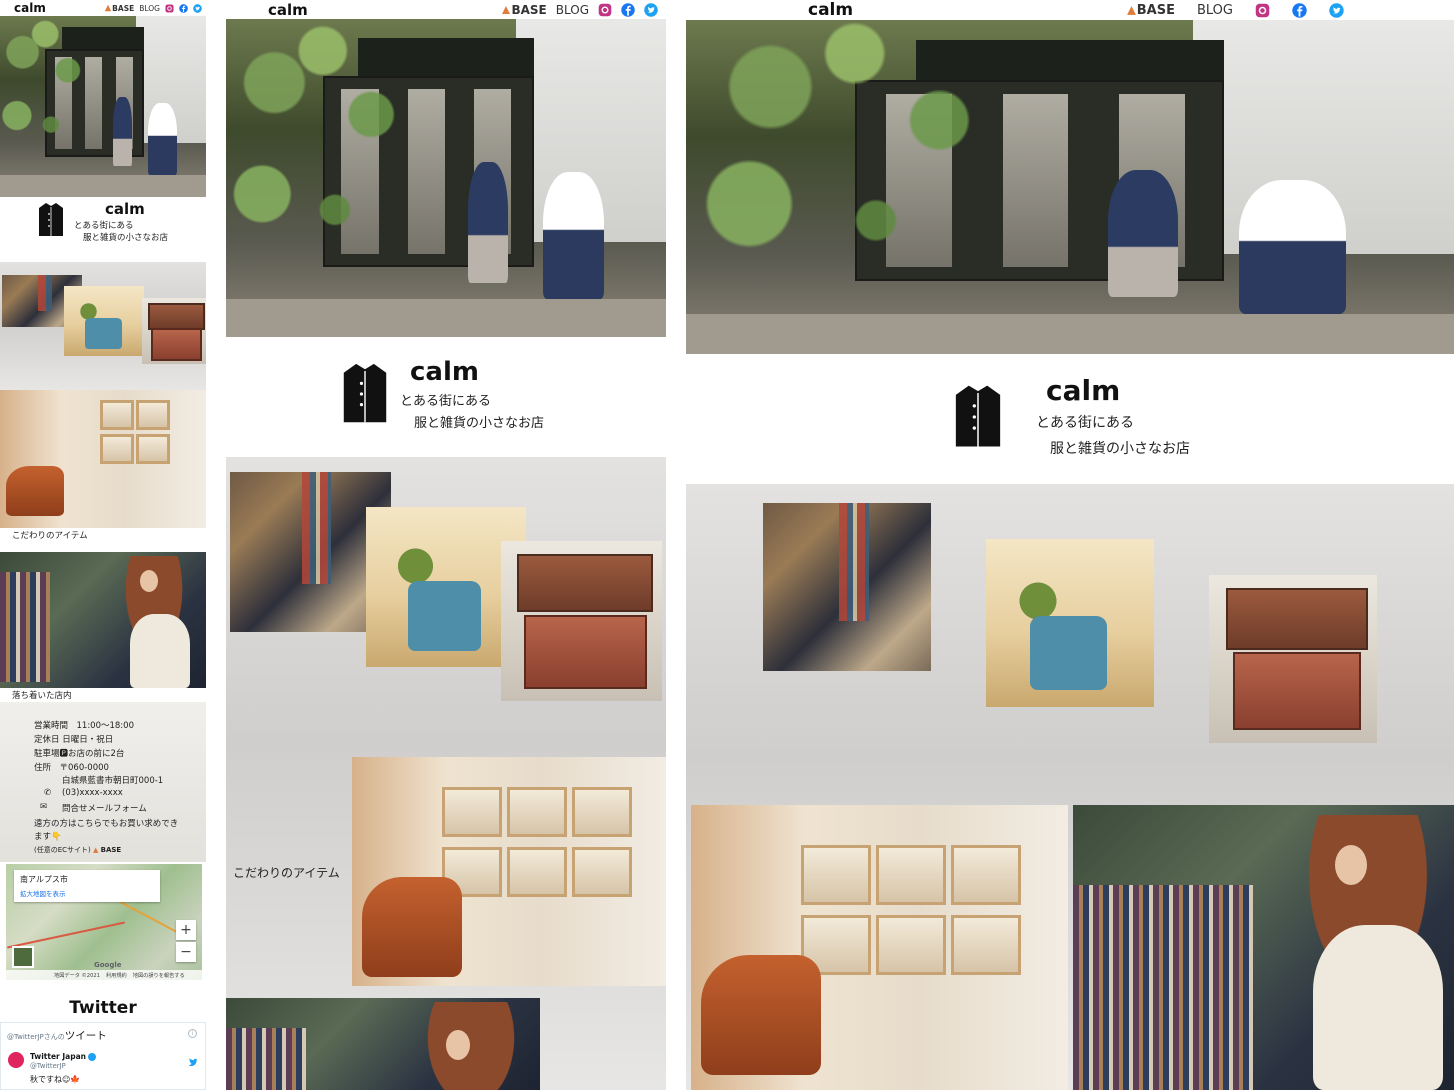 The image size is (1454, 1090). Describe the element at coordinates (111, 850) in the screenshot. I see `ec-base-label: BASE` at that location.